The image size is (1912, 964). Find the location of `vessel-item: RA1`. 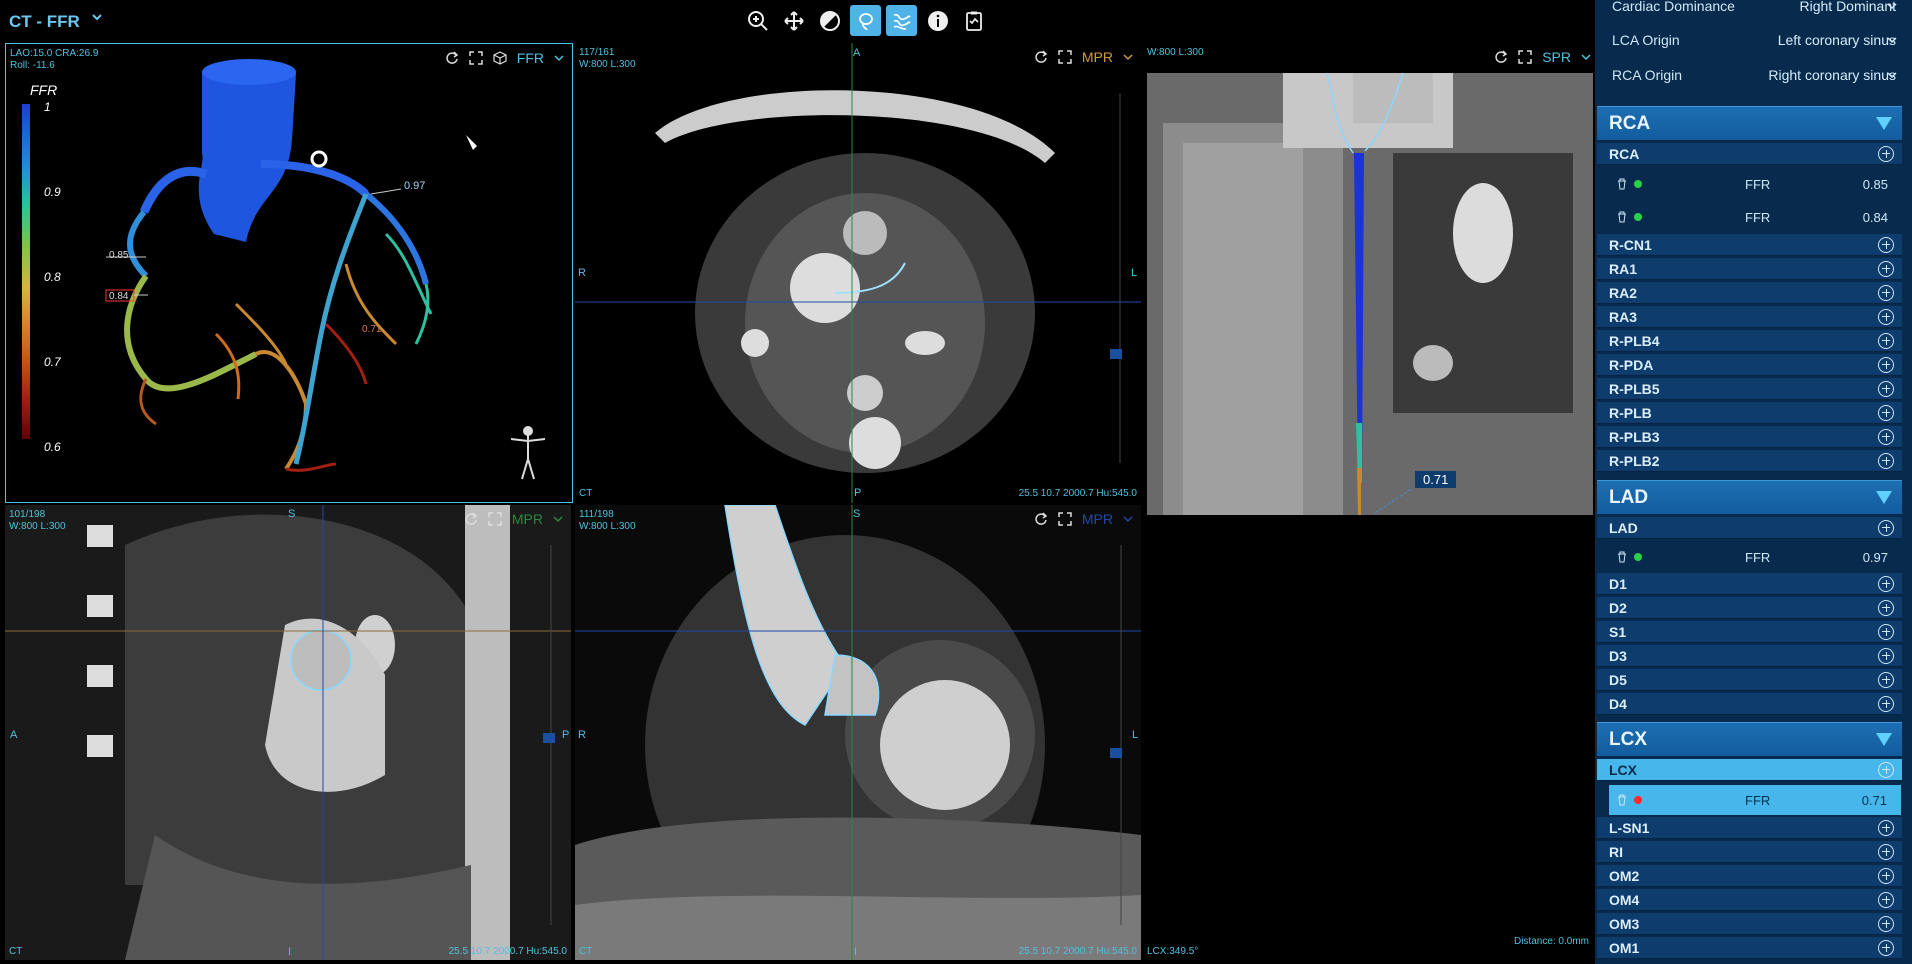

vessel-item: RA1 is located at coordinates (1749, 269).